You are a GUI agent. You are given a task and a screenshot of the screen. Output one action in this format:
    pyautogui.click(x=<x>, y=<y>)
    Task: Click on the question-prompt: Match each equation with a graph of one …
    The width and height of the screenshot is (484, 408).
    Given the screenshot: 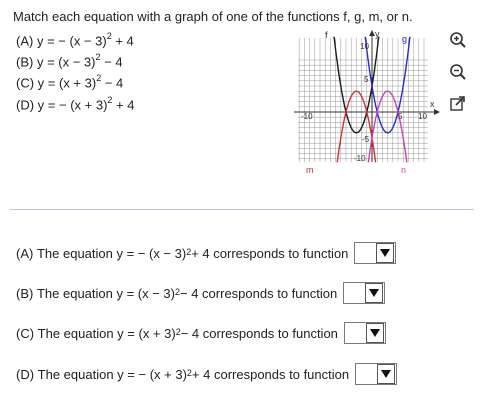 What is the action you would take?
    pyautogui.click(x=213, y=16)
    